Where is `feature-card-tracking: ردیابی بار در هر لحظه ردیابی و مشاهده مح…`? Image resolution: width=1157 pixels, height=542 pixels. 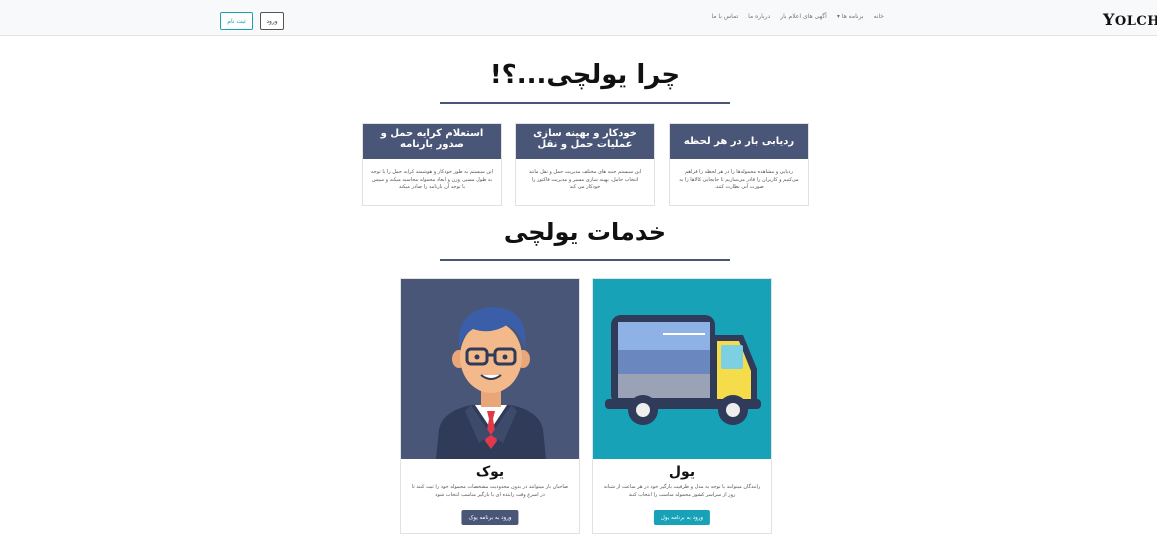 feature-card-tracking: ردیابی بار در هر لحظه ردیابی و مشاهده مح… is located at coordinates (739, 164).